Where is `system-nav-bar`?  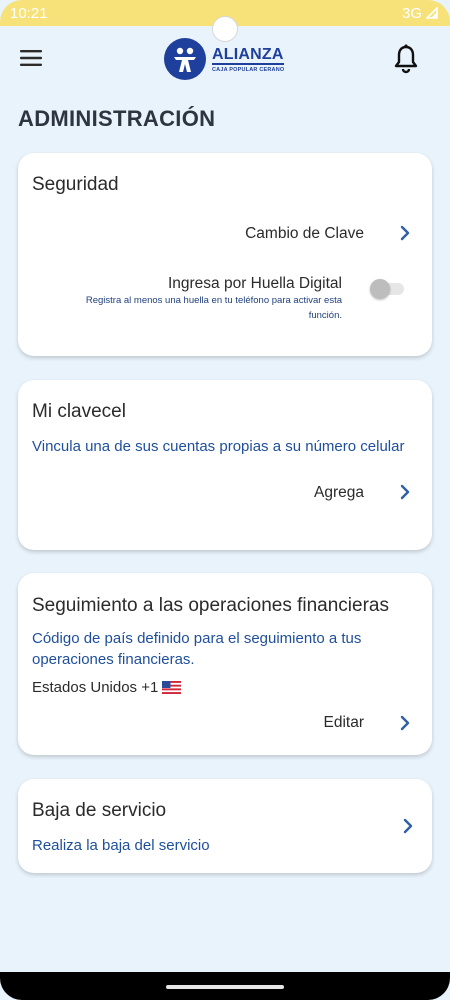
system-nav-bar is located at coordinates (225, 986).